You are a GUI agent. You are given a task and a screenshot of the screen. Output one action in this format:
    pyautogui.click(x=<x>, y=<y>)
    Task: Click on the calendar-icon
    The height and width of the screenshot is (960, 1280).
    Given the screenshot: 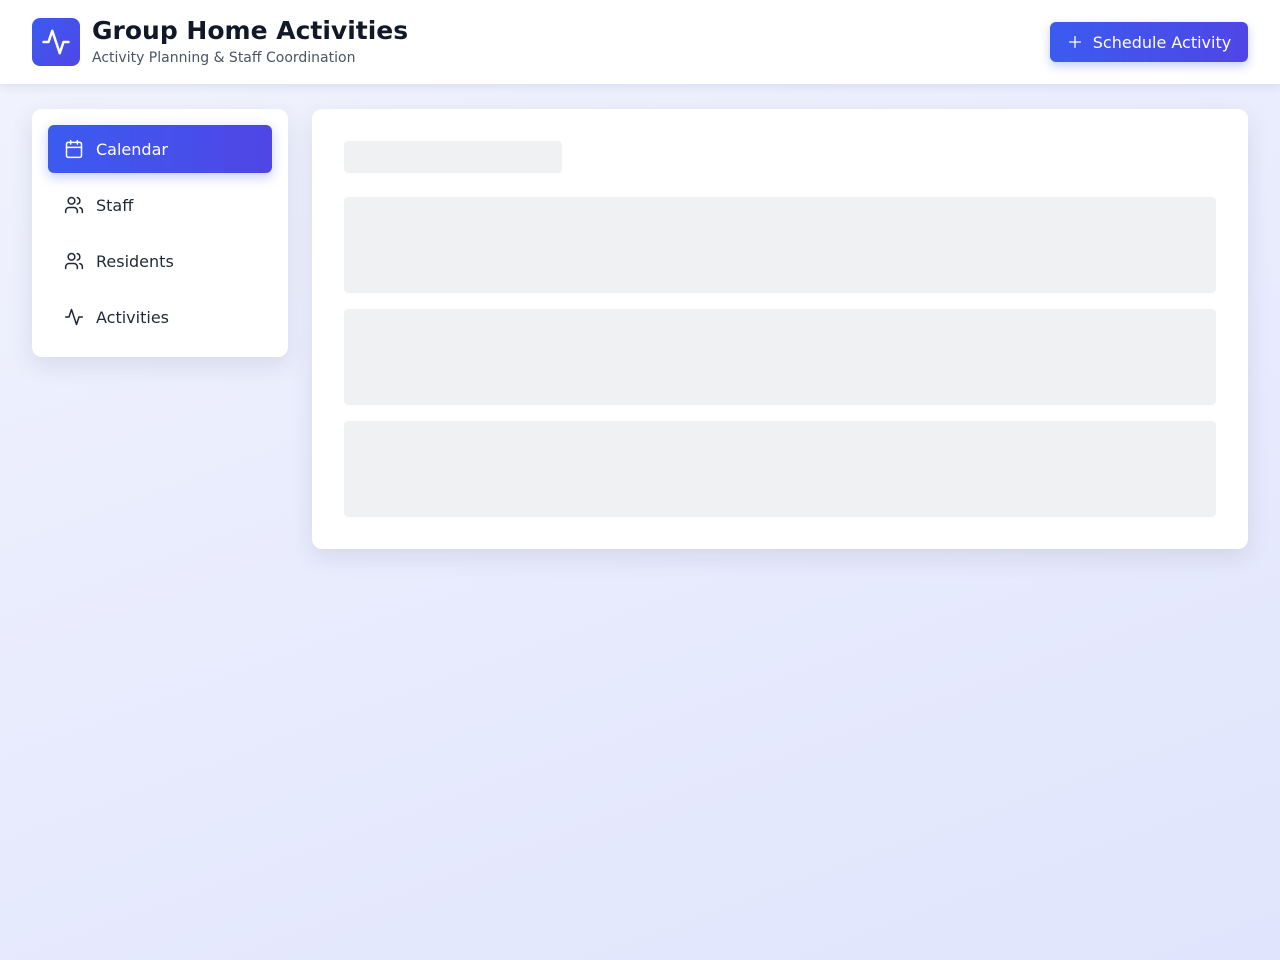 What is the action you would take?
    pyautogui.click(x=74, y=149)
    